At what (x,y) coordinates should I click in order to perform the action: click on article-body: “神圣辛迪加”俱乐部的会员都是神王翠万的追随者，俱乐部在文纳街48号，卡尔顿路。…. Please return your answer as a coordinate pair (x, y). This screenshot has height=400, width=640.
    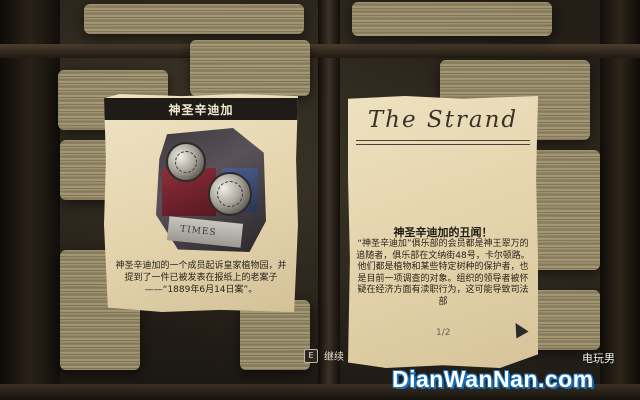
    Looking at the image, I should click on (443, 273).